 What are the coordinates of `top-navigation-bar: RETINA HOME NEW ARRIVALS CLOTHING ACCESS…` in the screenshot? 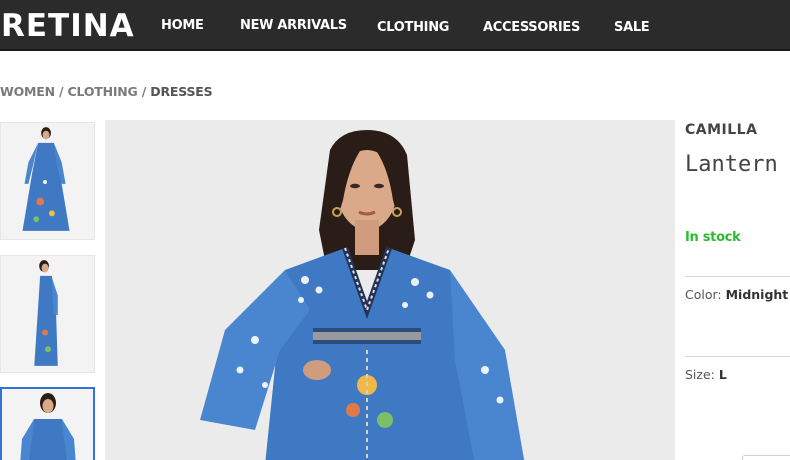 It's located at (395, 25).